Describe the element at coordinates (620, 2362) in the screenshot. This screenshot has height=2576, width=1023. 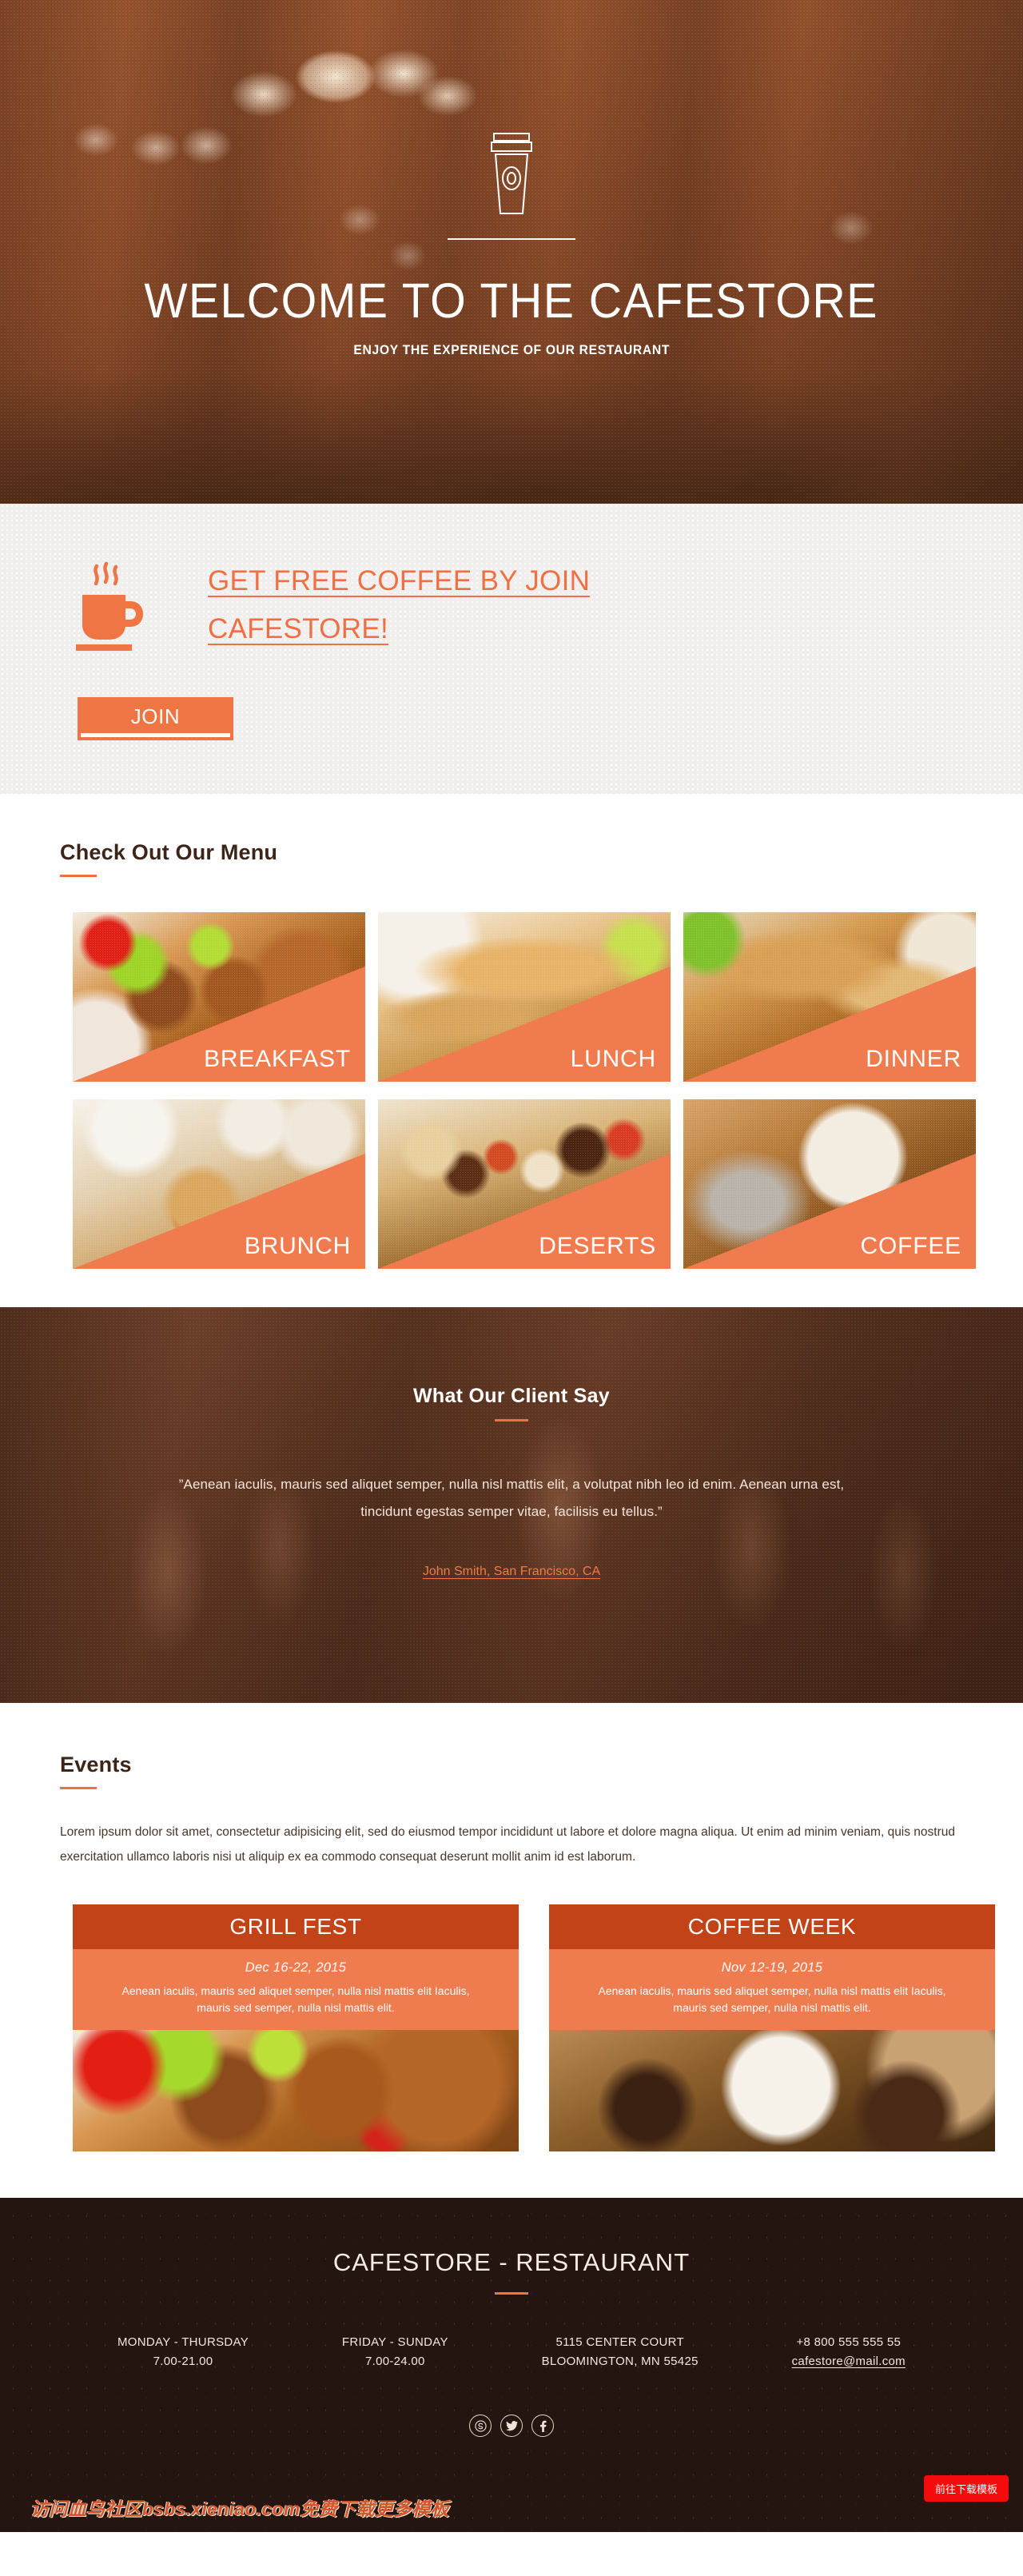
I see `footer-col-line2: BLOOMINGTON, MN 55425` at that location.